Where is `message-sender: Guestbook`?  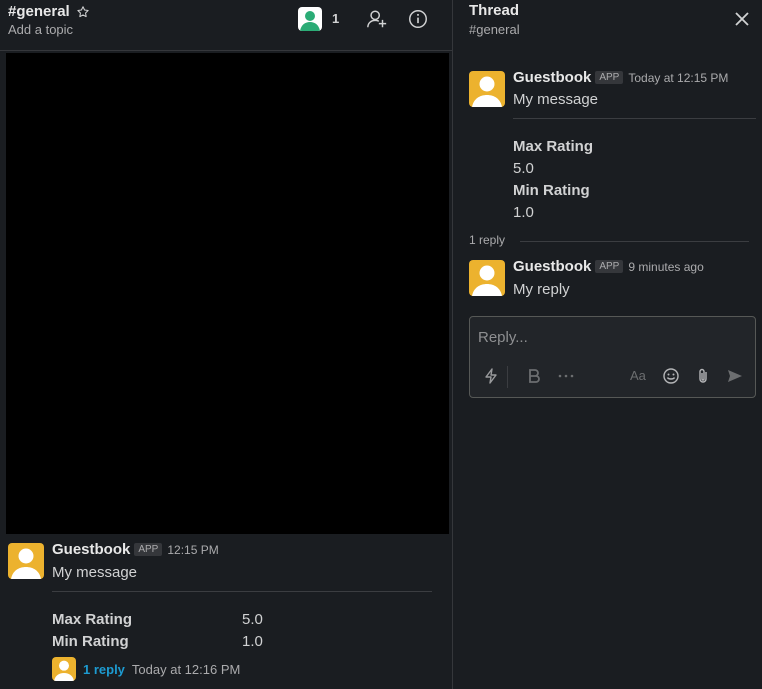 message-sender: Guestbook is located at coordinates (91, 549).